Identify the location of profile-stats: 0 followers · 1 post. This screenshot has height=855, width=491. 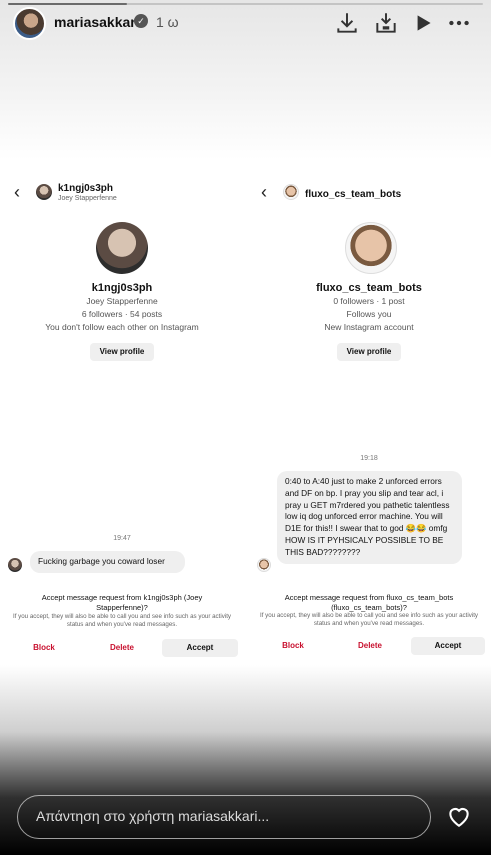
(369, 301).